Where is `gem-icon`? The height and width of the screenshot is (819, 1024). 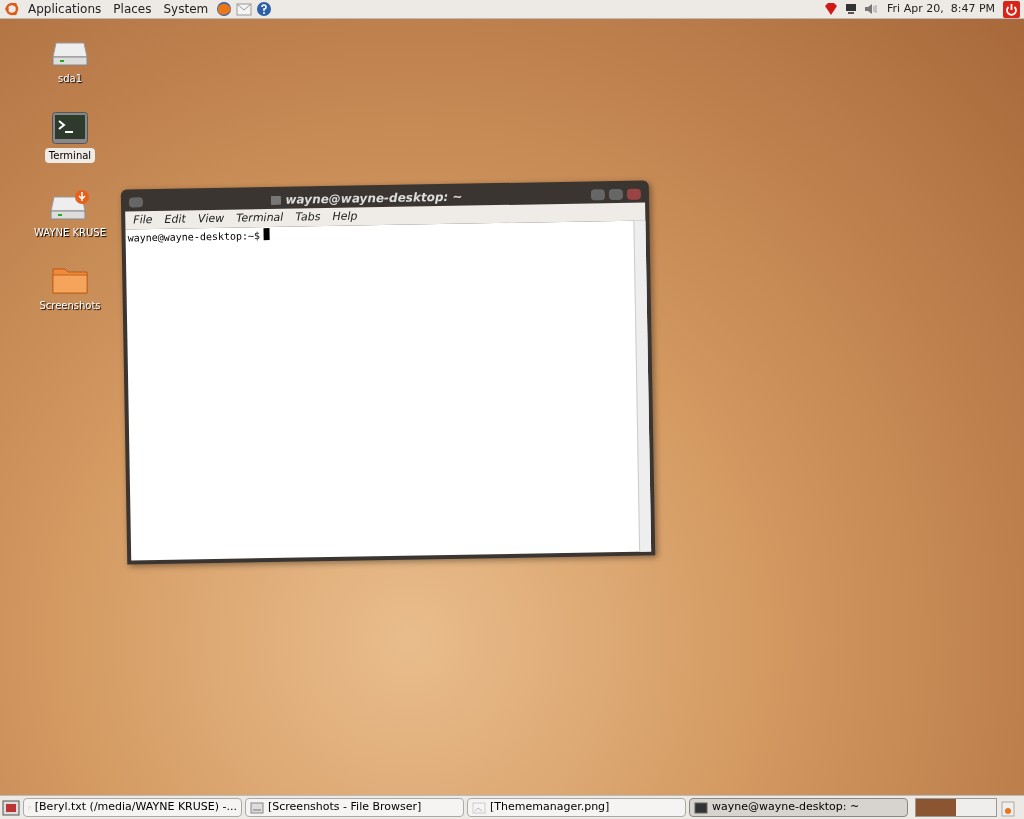 gem-icon is located at coordinates (831, 9).